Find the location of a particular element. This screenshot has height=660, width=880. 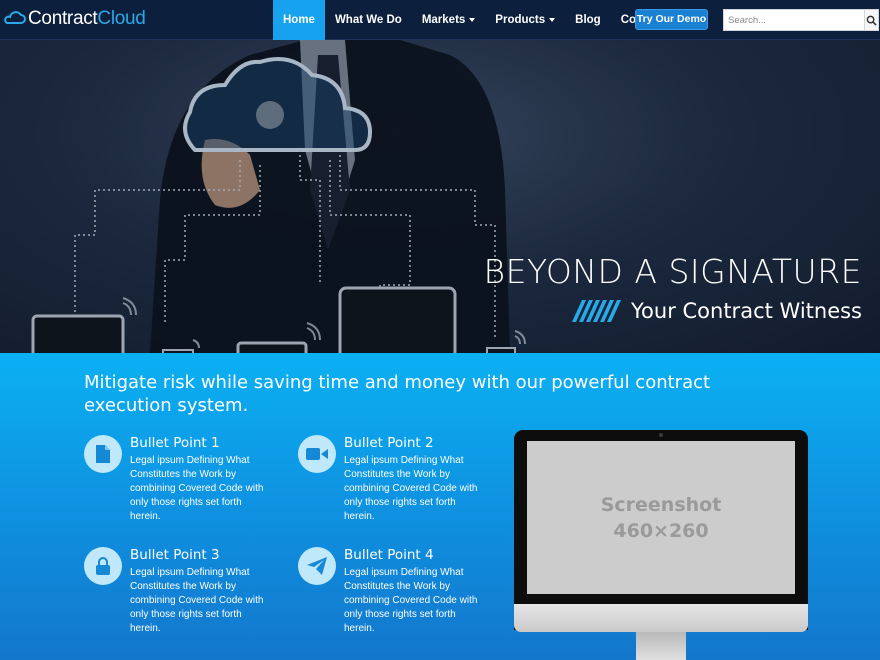

search-box is located at coordinates (801, 20).